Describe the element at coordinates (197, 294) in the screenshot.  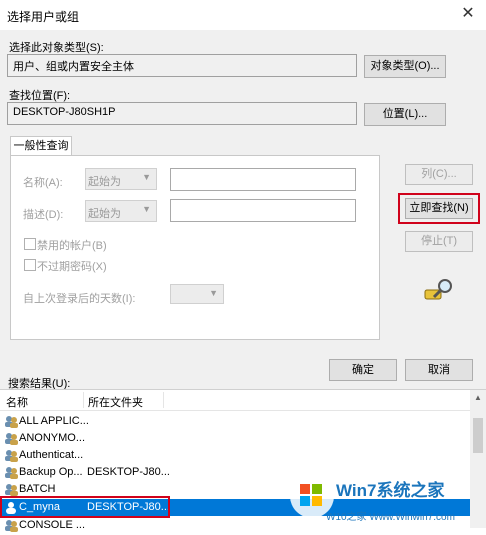
I see `days-since-login-select: ▼` at that location.